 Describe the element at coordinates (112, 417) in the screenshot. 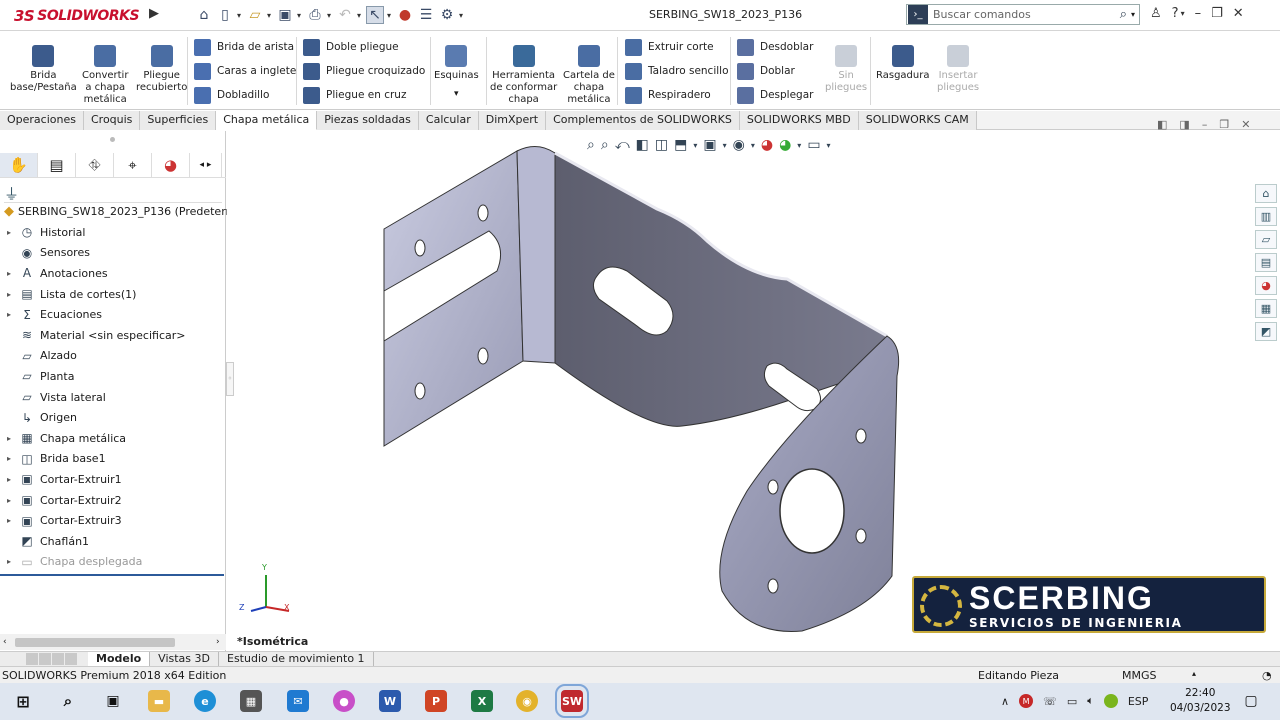

I see `tree-node-origen: ↳ Origen` at that location.